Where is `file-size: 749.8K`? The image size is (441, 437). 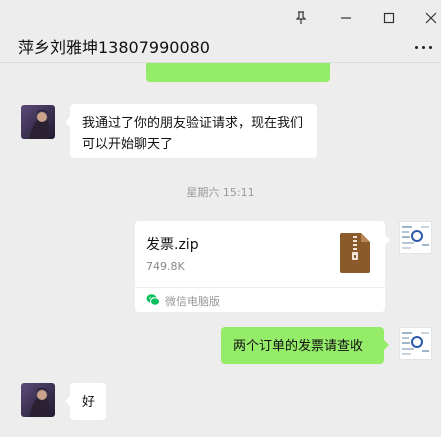 file-size: 749.8K is located at coordinates (165, 266).